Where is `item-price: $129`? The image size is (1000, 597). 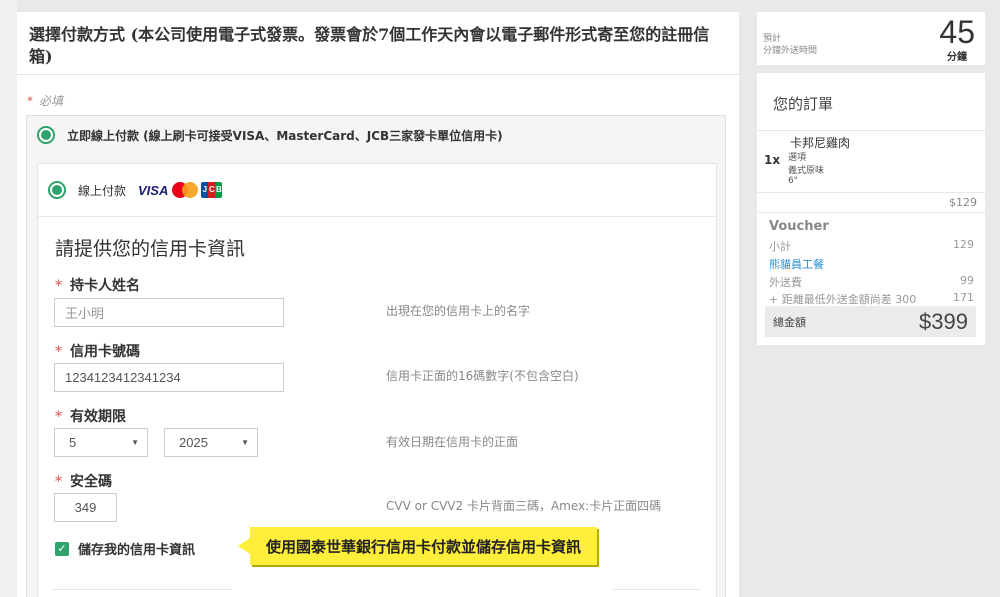 item-price: $129 is located at coordinates (963, 202).